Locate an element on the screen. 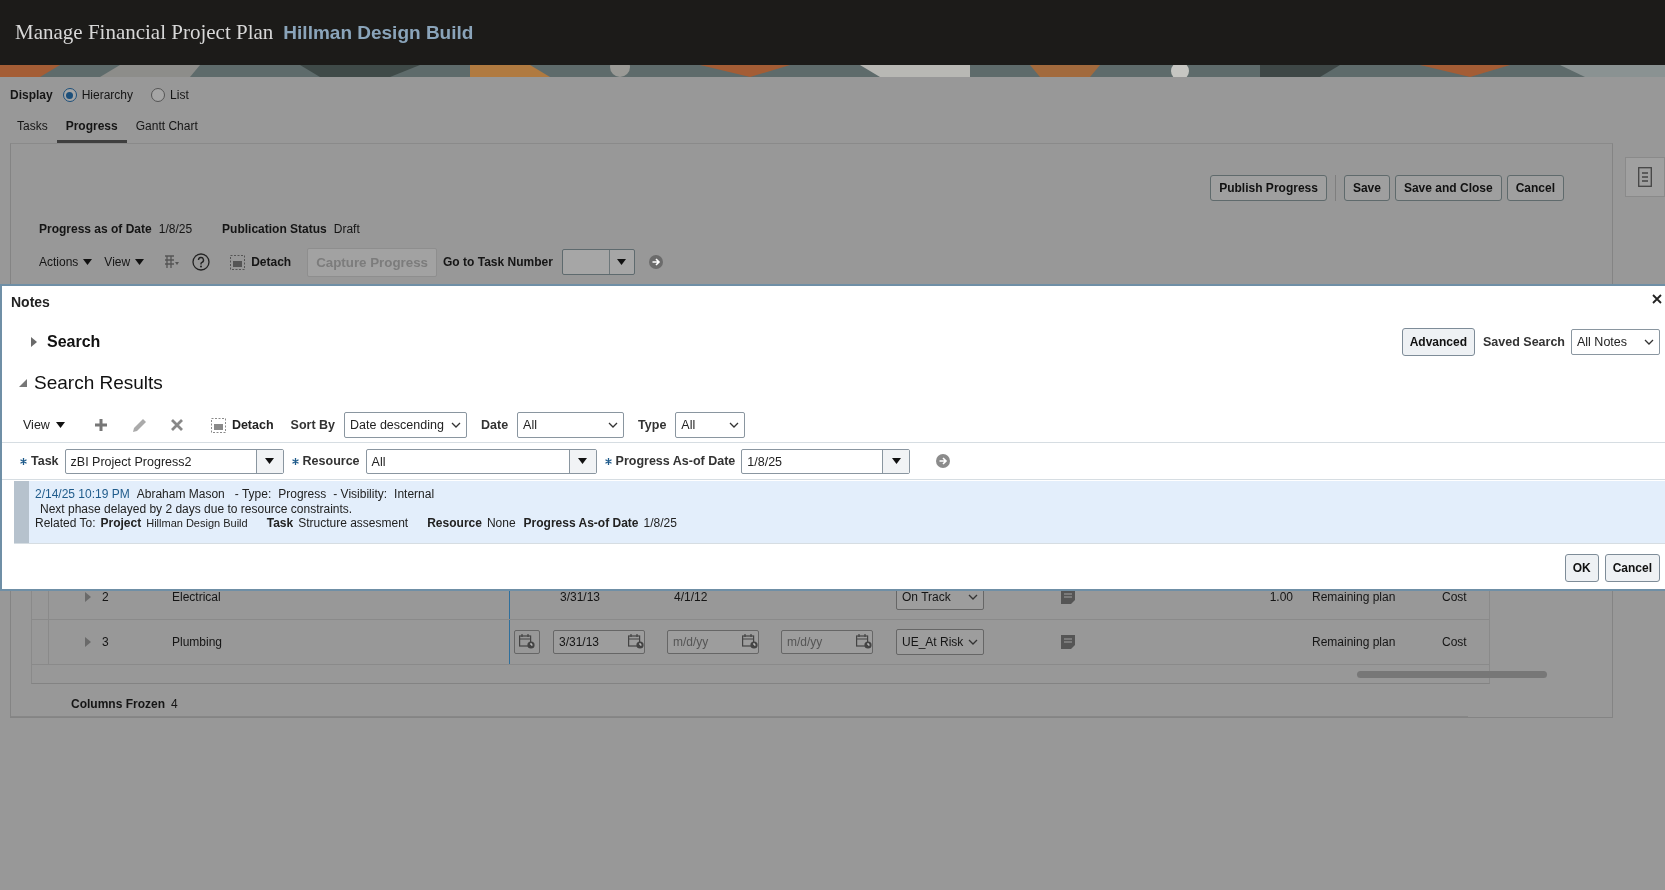 Image resolution: width=1665 pixels, height=890 pixels. calendar-button is located at coordinates (527, 641).